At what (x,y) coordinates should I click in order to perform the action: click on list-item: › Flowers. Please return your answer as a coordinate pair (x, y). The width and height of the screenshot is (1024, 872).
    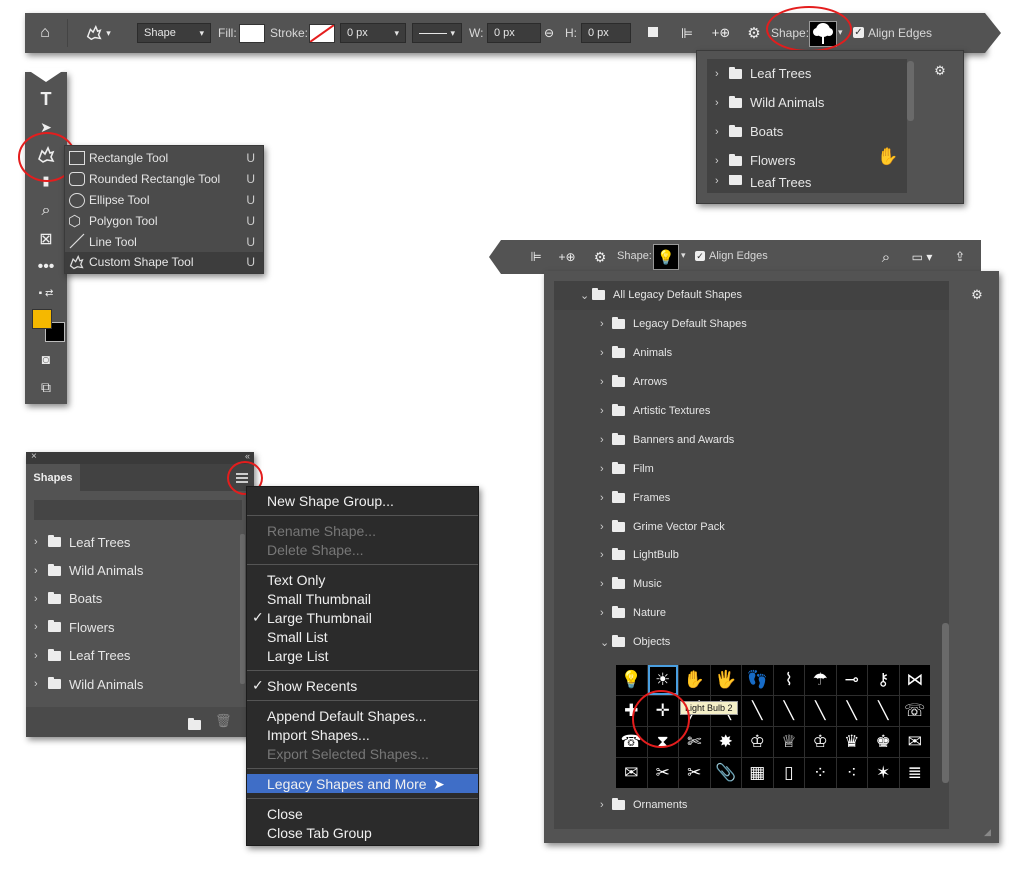
    Looking at the image, I should click on (133, 627).